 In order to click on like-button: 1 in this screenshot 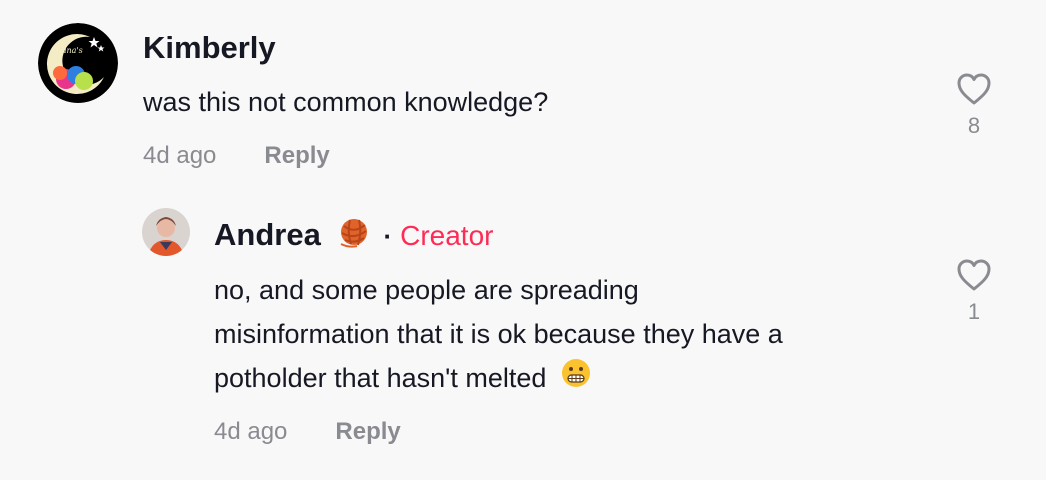, I will do `click(974, 291)`.